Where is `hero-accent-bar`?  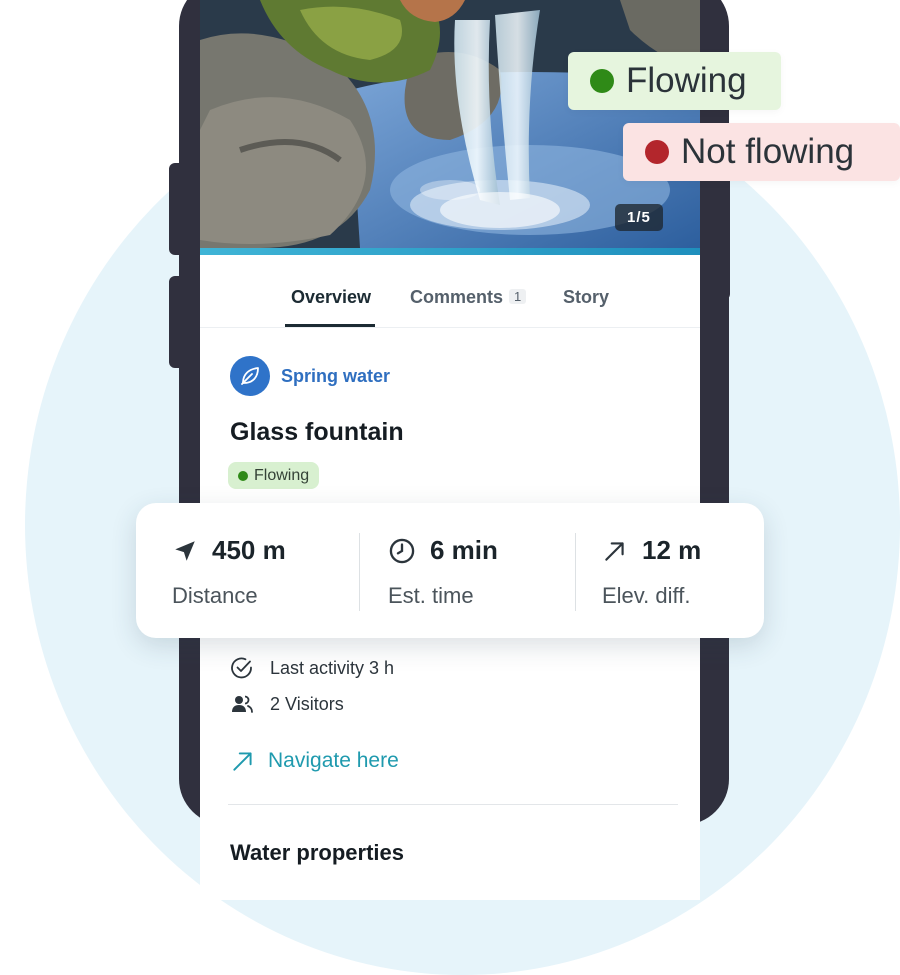
hero-accent-bar is located at coordinates (450, 251).